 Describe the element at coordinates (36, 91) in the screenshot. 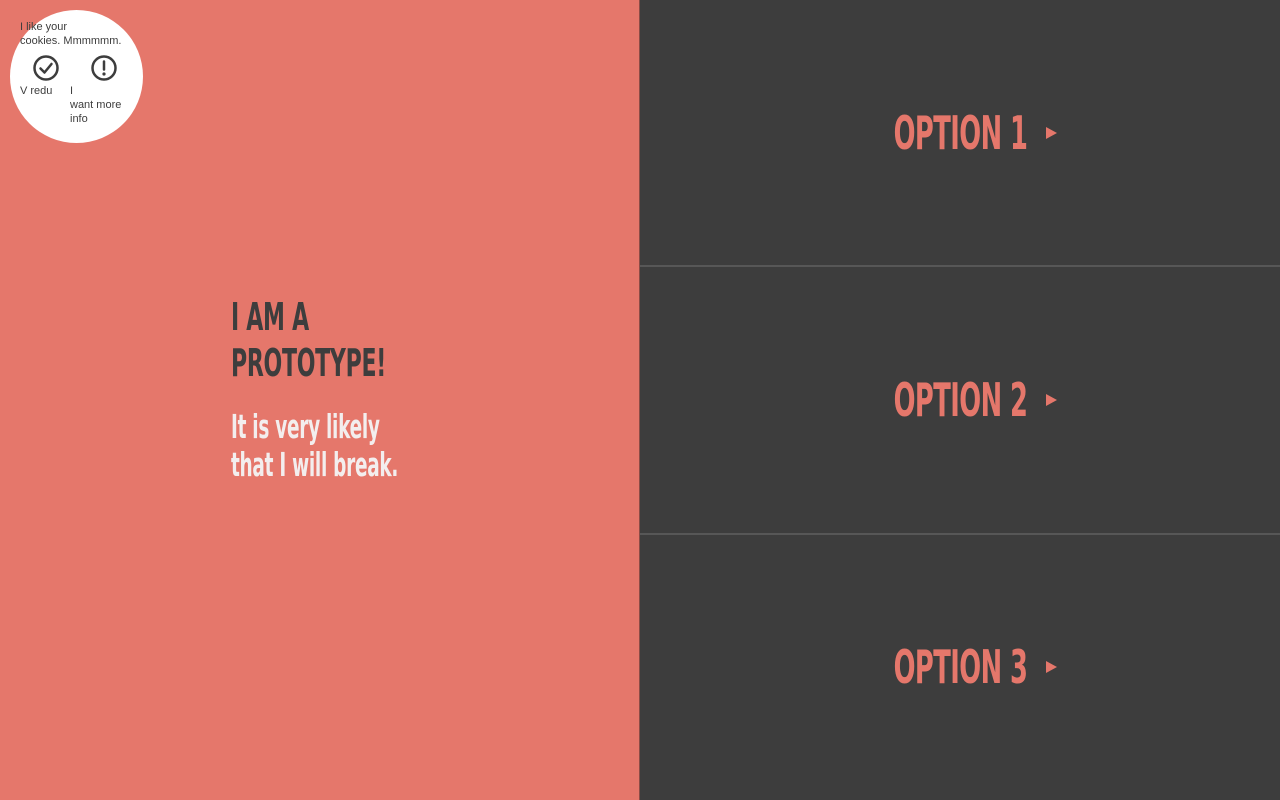

I see `cookie-accept-label: V redu` at that location.